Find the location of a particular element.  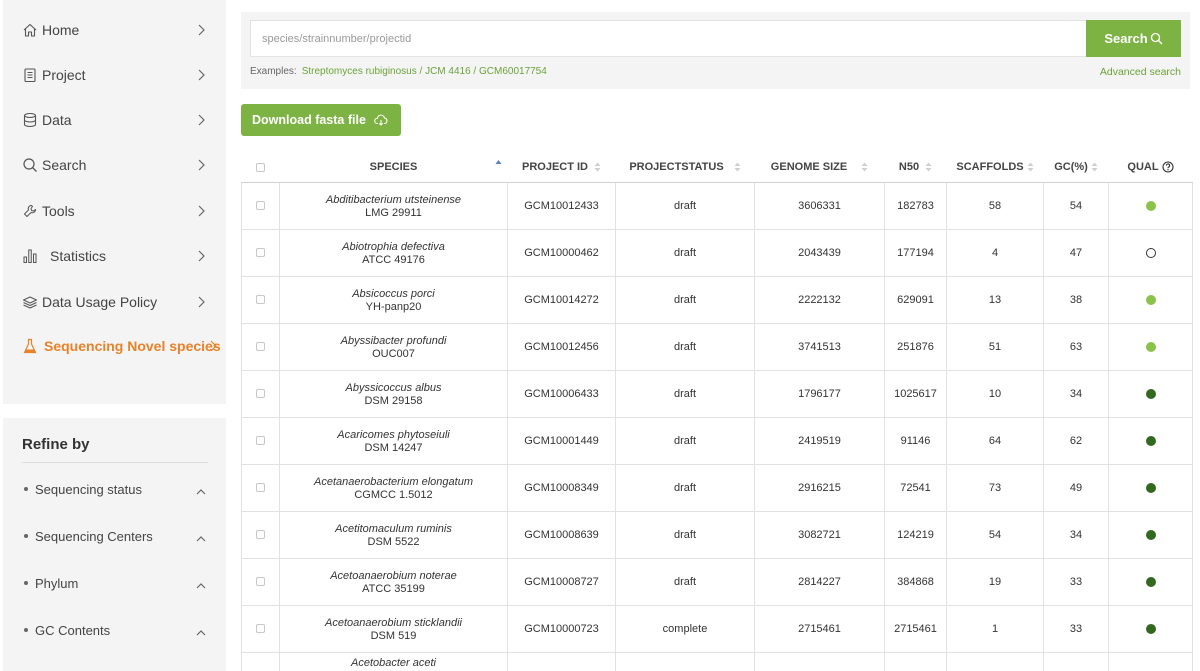

cell-species: Acetoanaerobium noterae ATCC 35199 is located at coordinates (393, 581).